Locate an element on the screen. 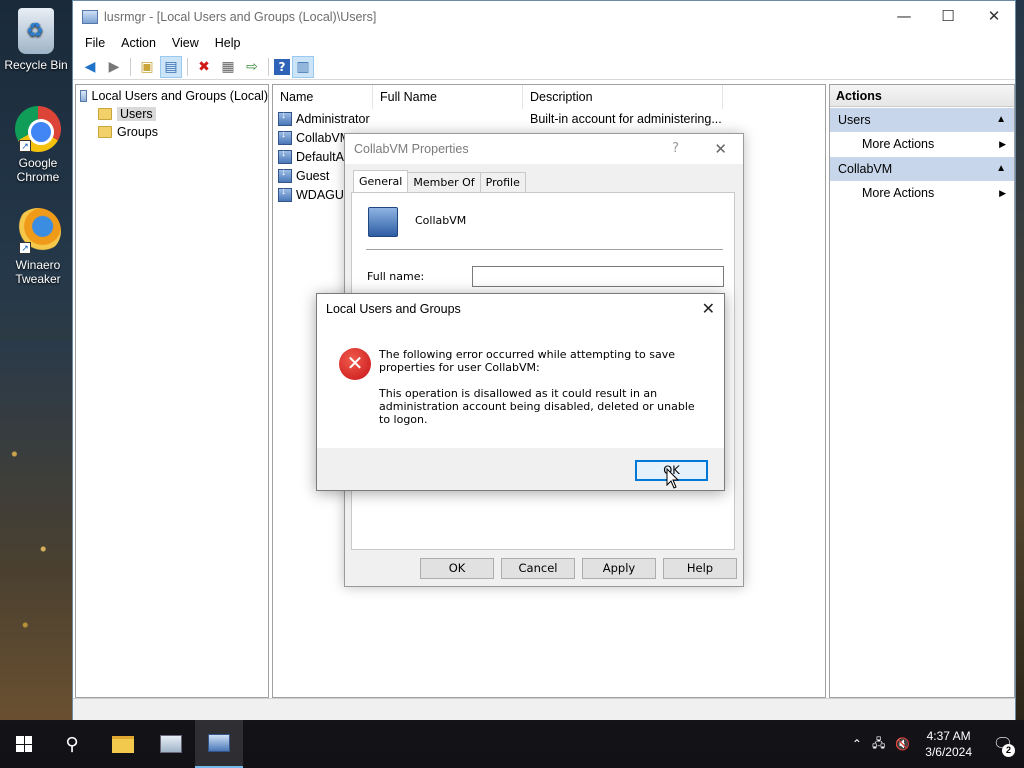 The image size is (1024, 768). search-icon: ⚲ is located at coordinates (72, 744).